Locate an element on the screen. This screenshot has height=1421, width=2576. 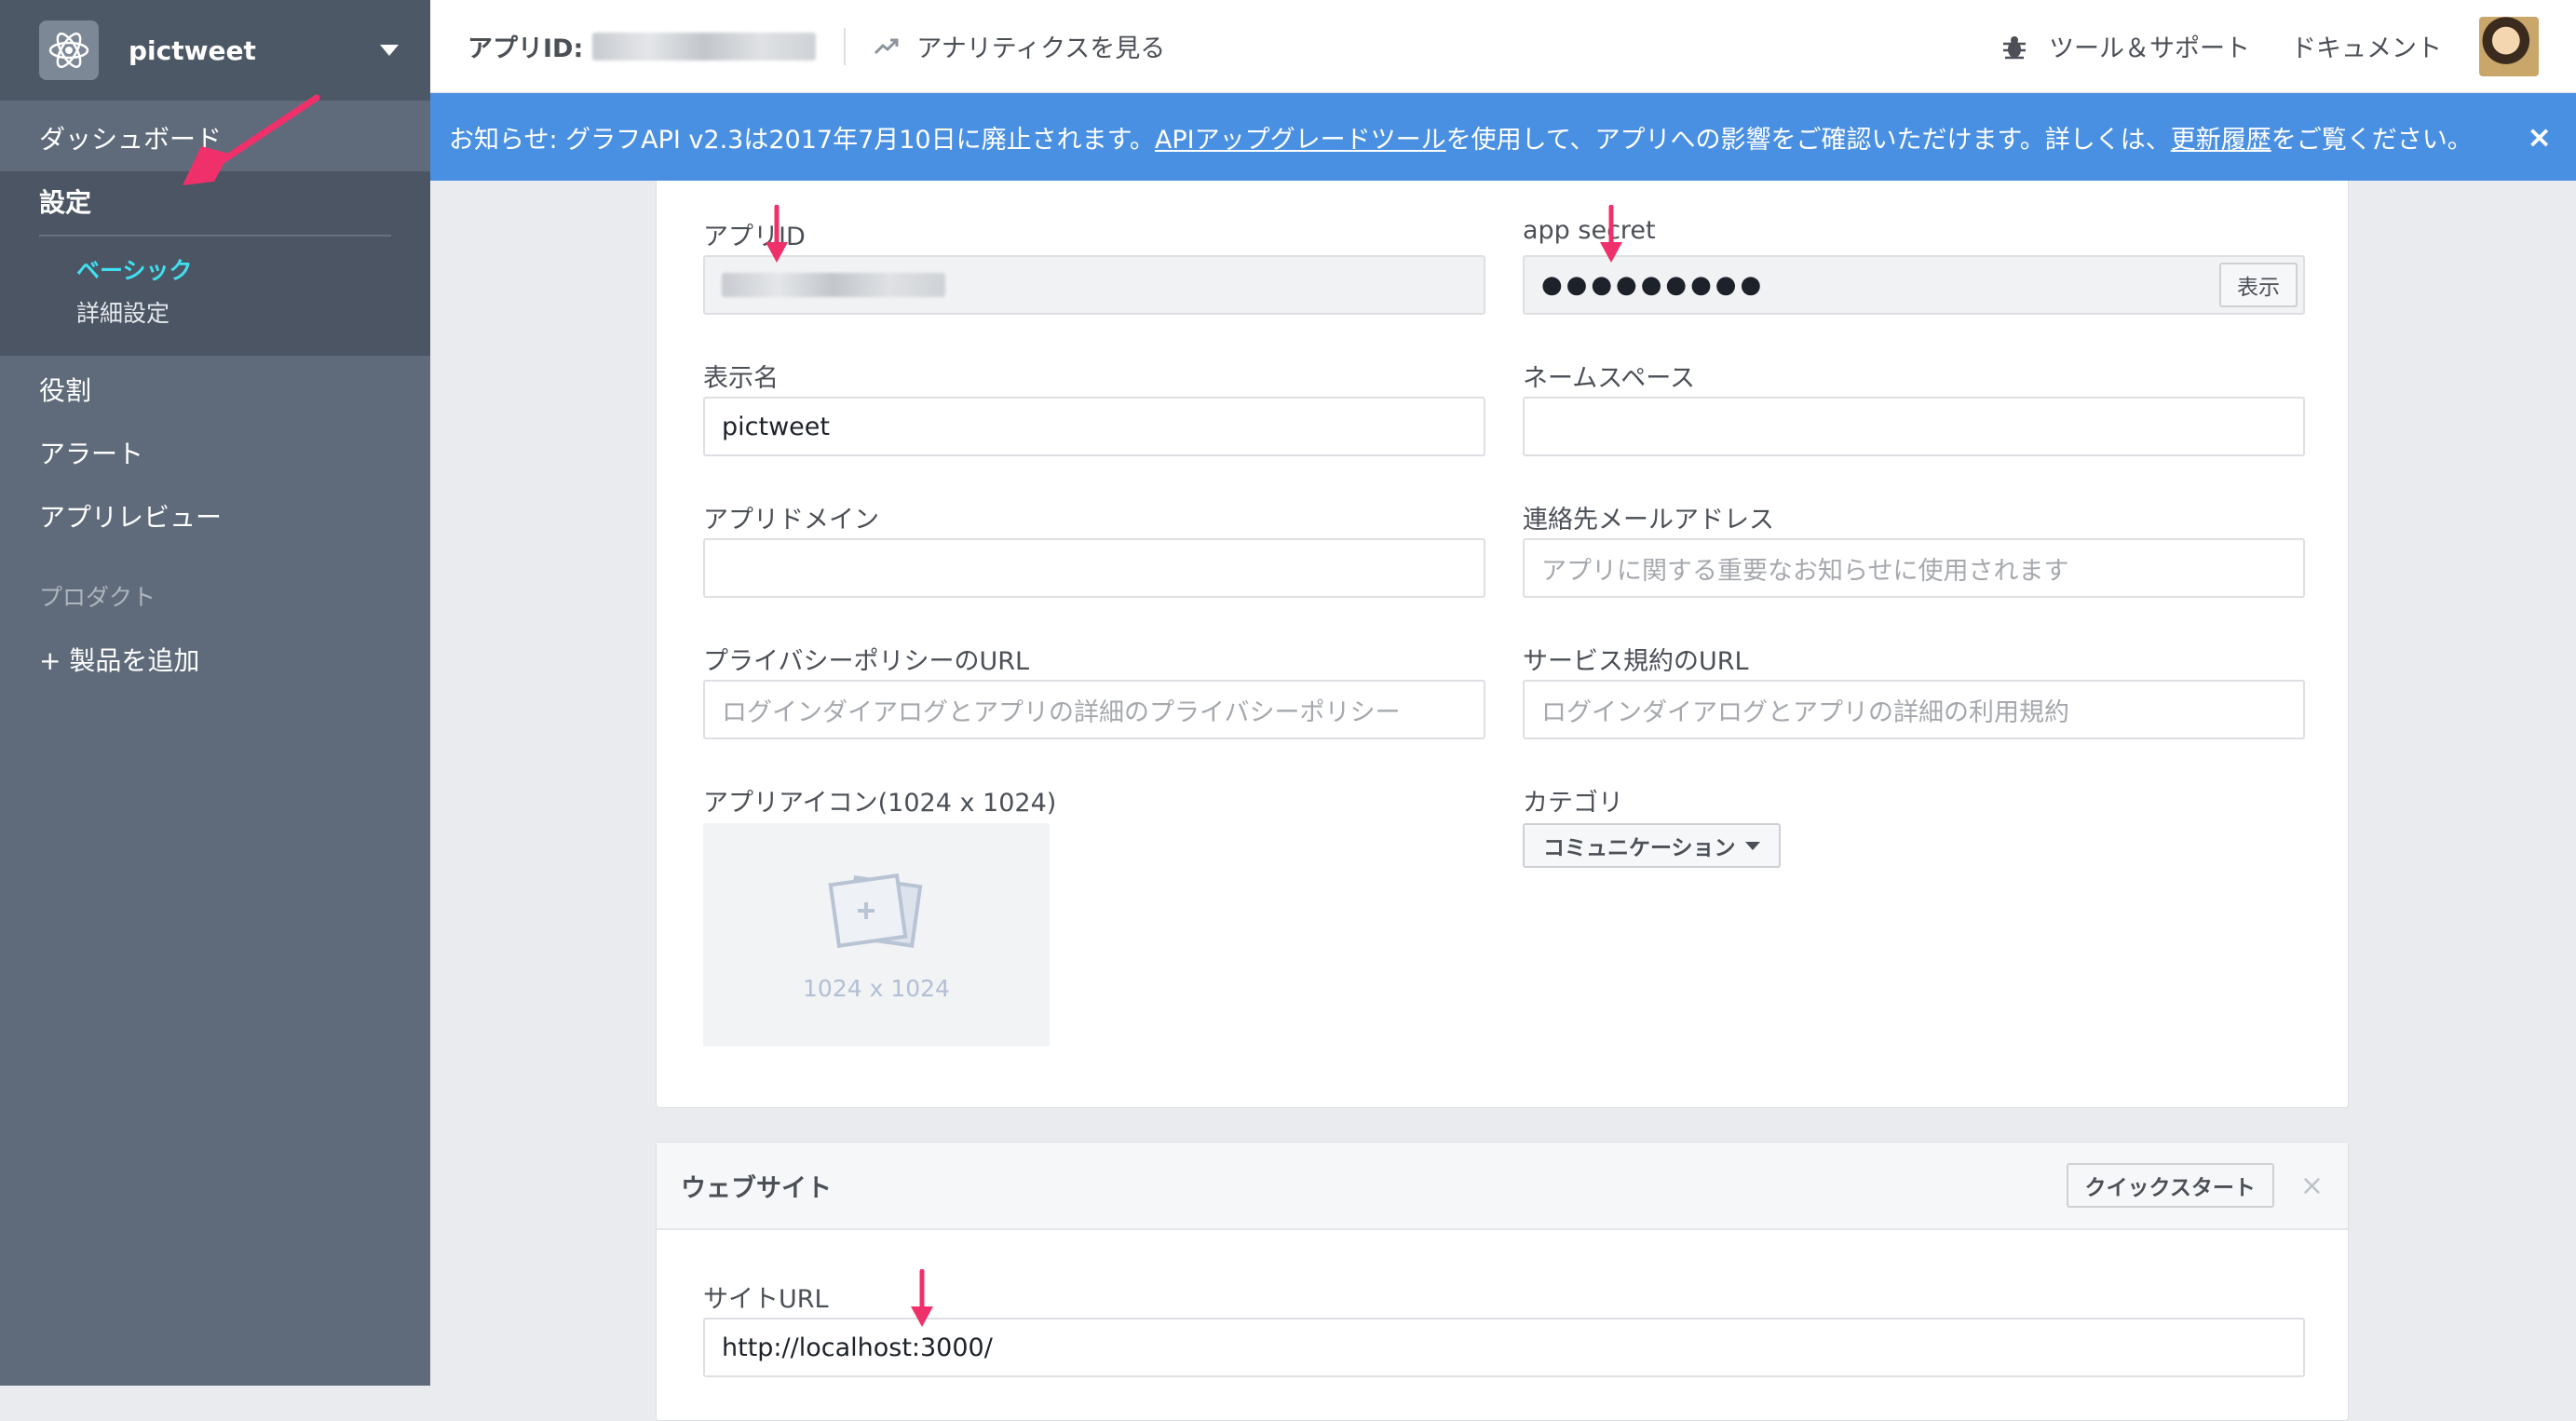
app-icon-upload: 1024 x 1024 is located at coordinates (876, 935).